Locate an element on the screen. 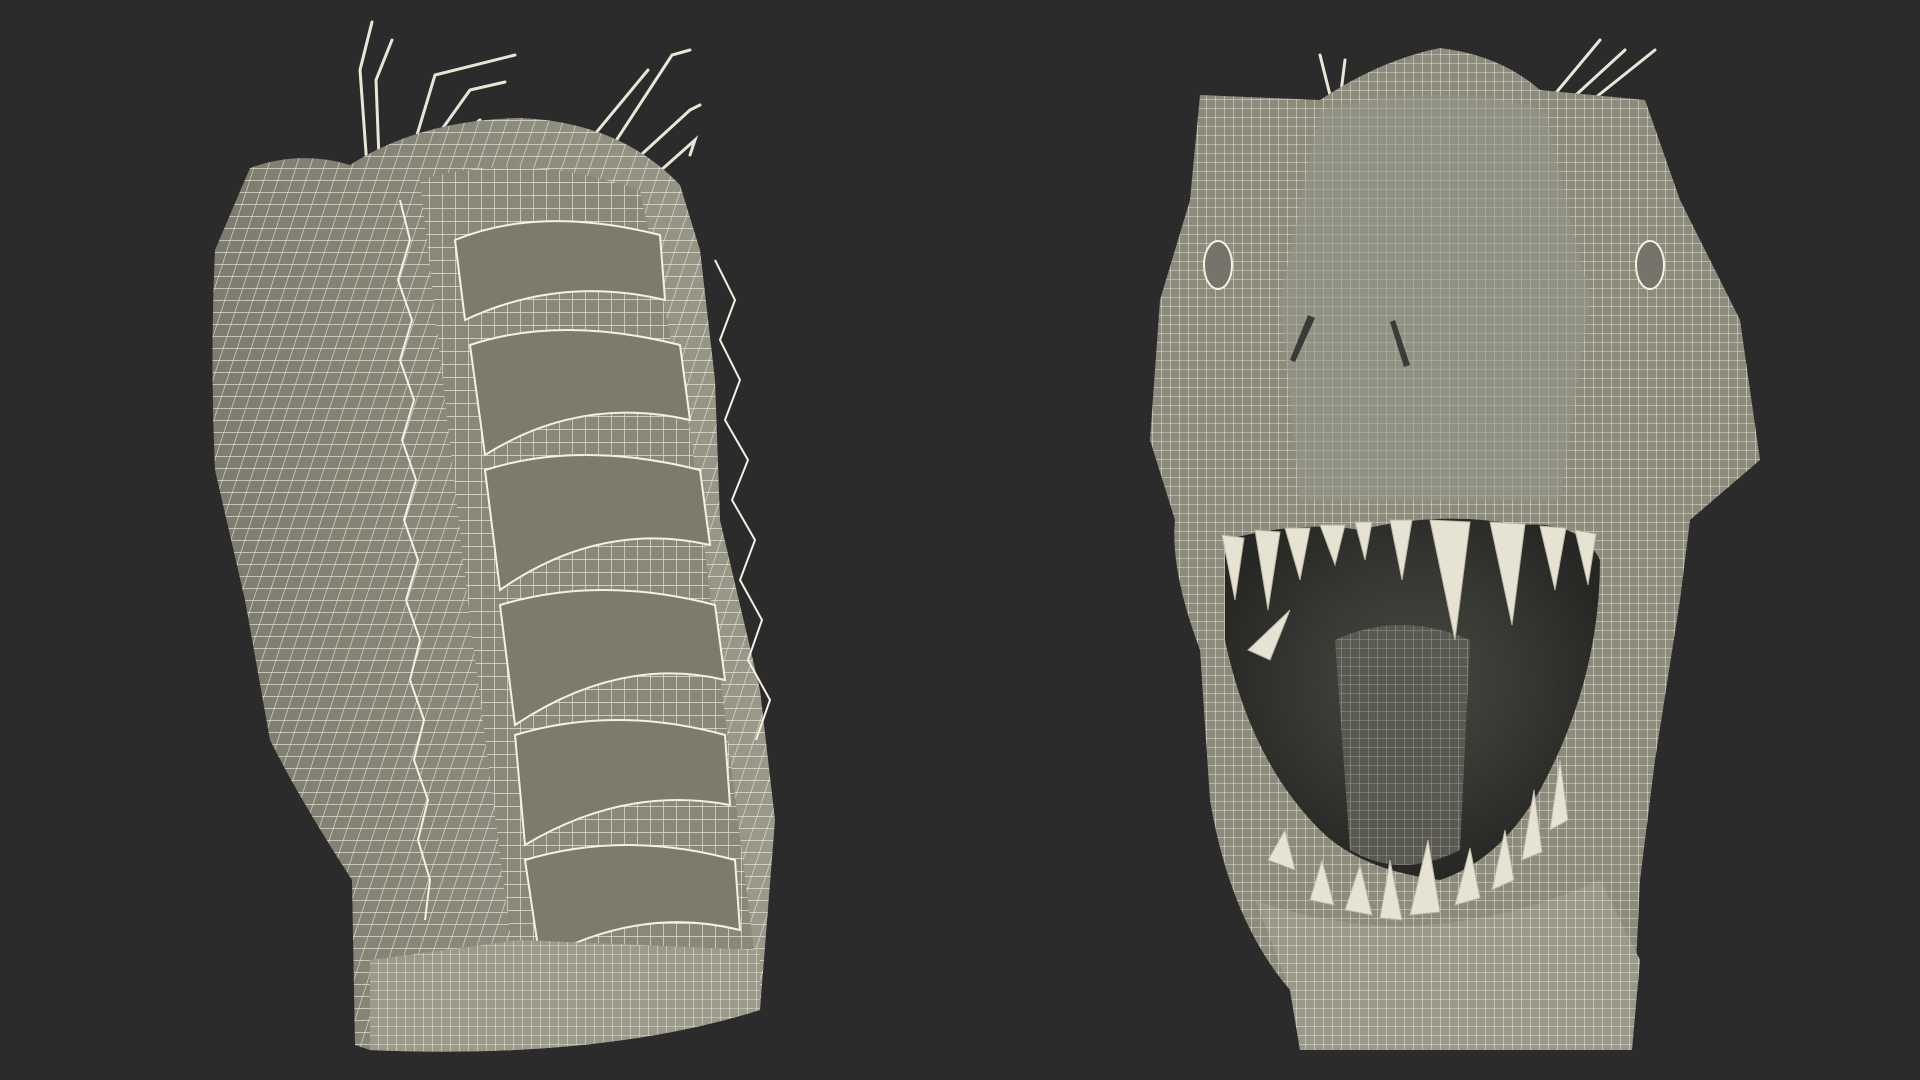 This screenshot has width=1920, height=1080. eye-left is located at coordinates (1218, 265).